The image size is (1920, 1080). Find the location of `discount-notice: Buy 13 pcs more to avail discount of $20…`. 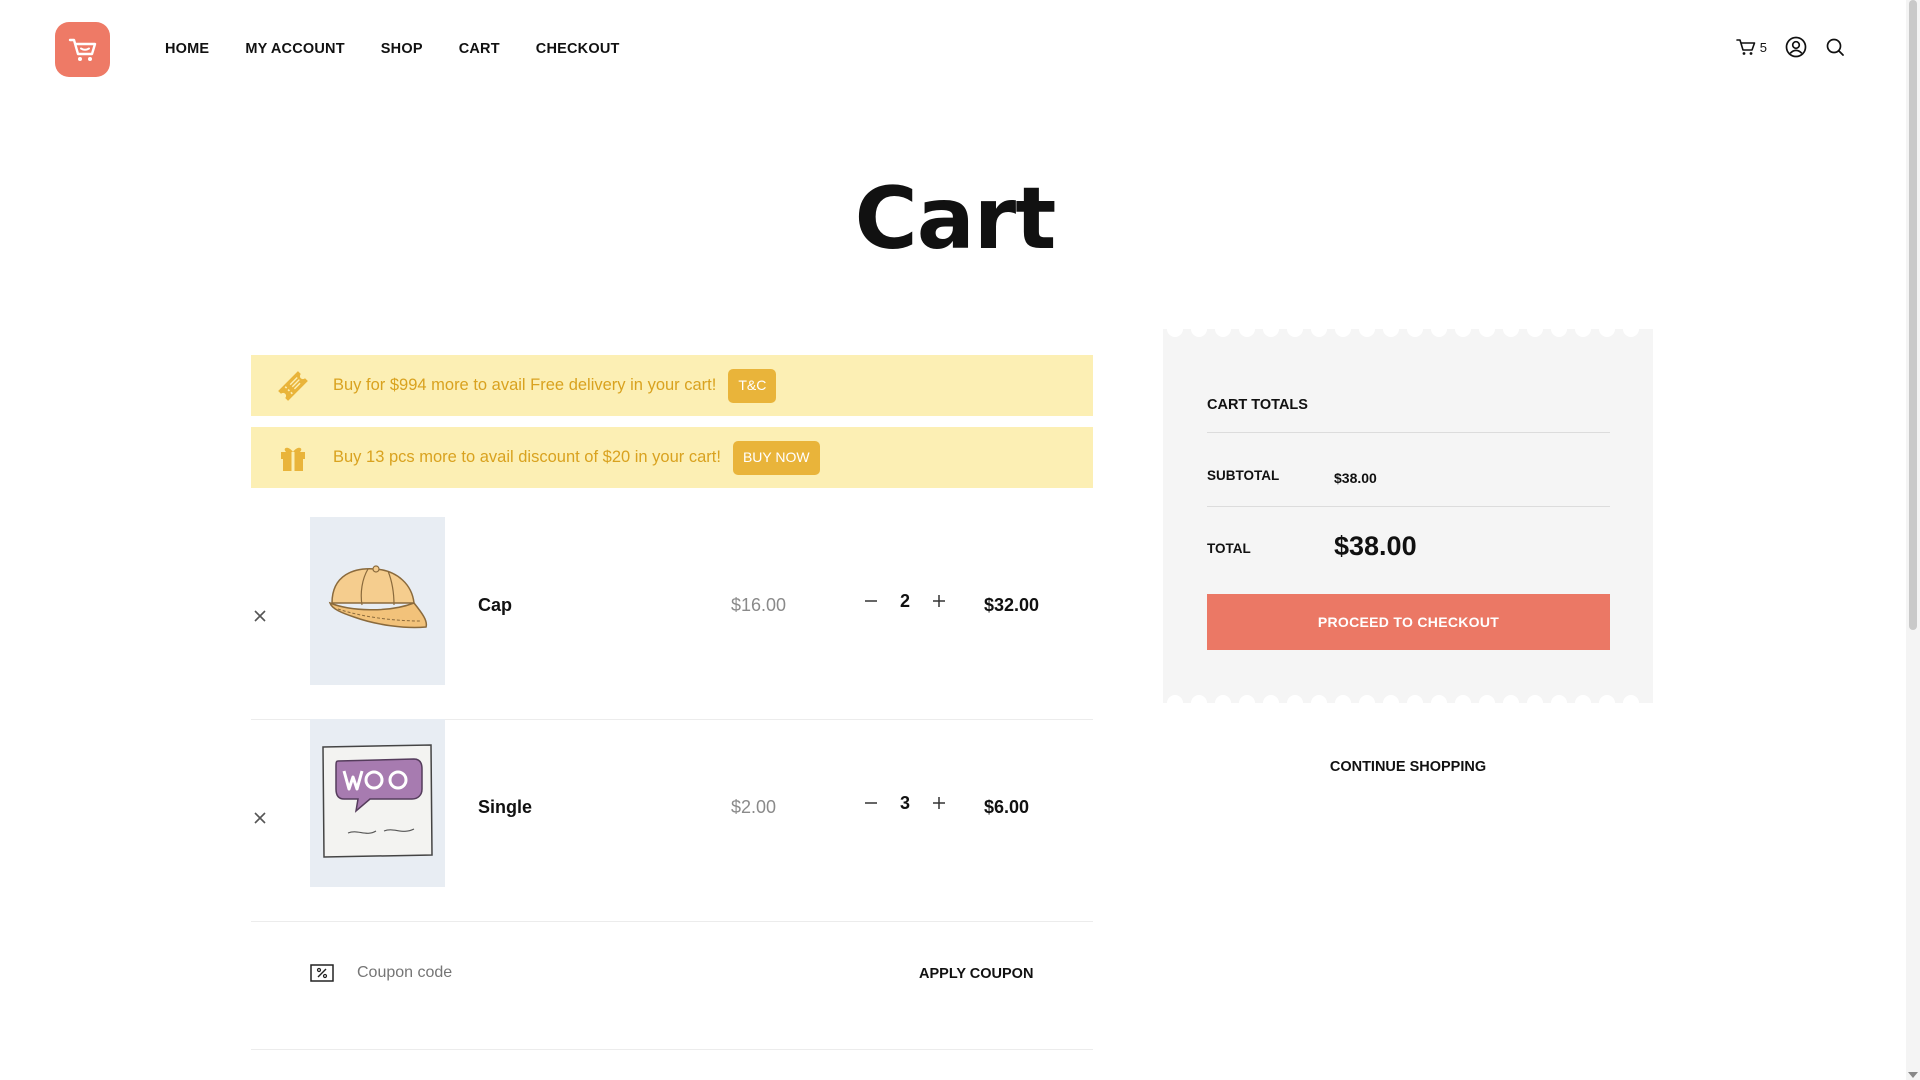

discount-notice: Buy 13 pcs more to avail discount of $20… is located at coordinates (672, 457).